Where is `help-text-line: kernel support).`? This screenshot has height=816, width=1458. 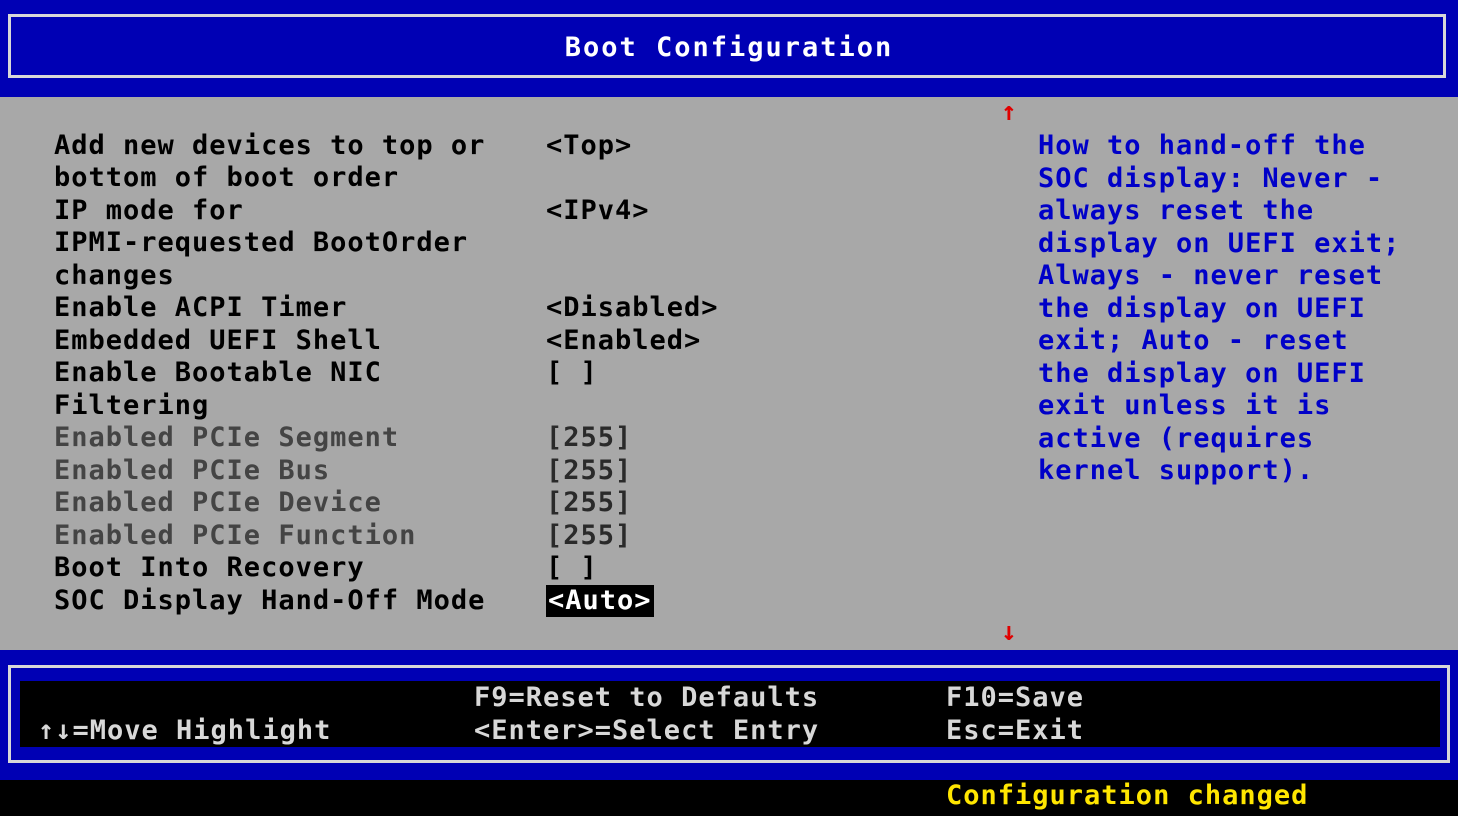
help-text-line: kernel support). is located at coordinates (1176, 470).